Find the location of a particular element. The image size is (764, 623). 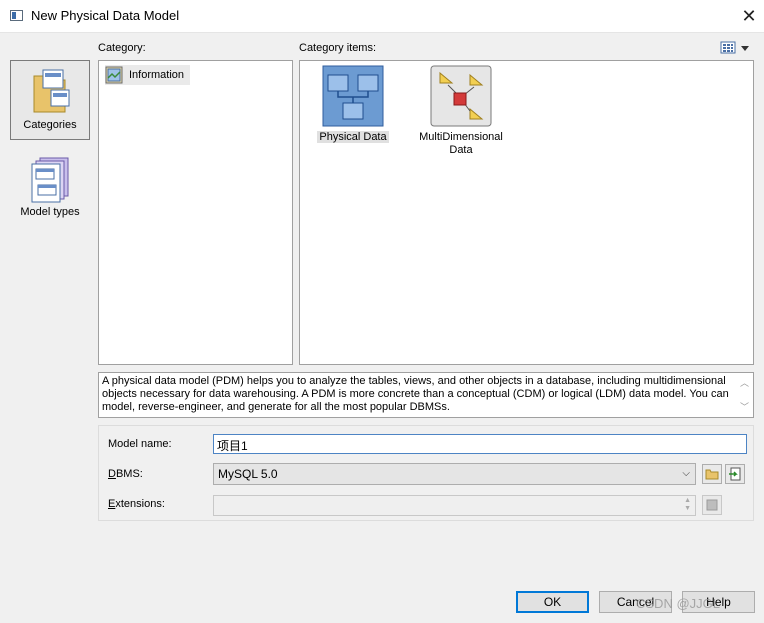

disabled-select-icon is located at coordinates (712, 505).